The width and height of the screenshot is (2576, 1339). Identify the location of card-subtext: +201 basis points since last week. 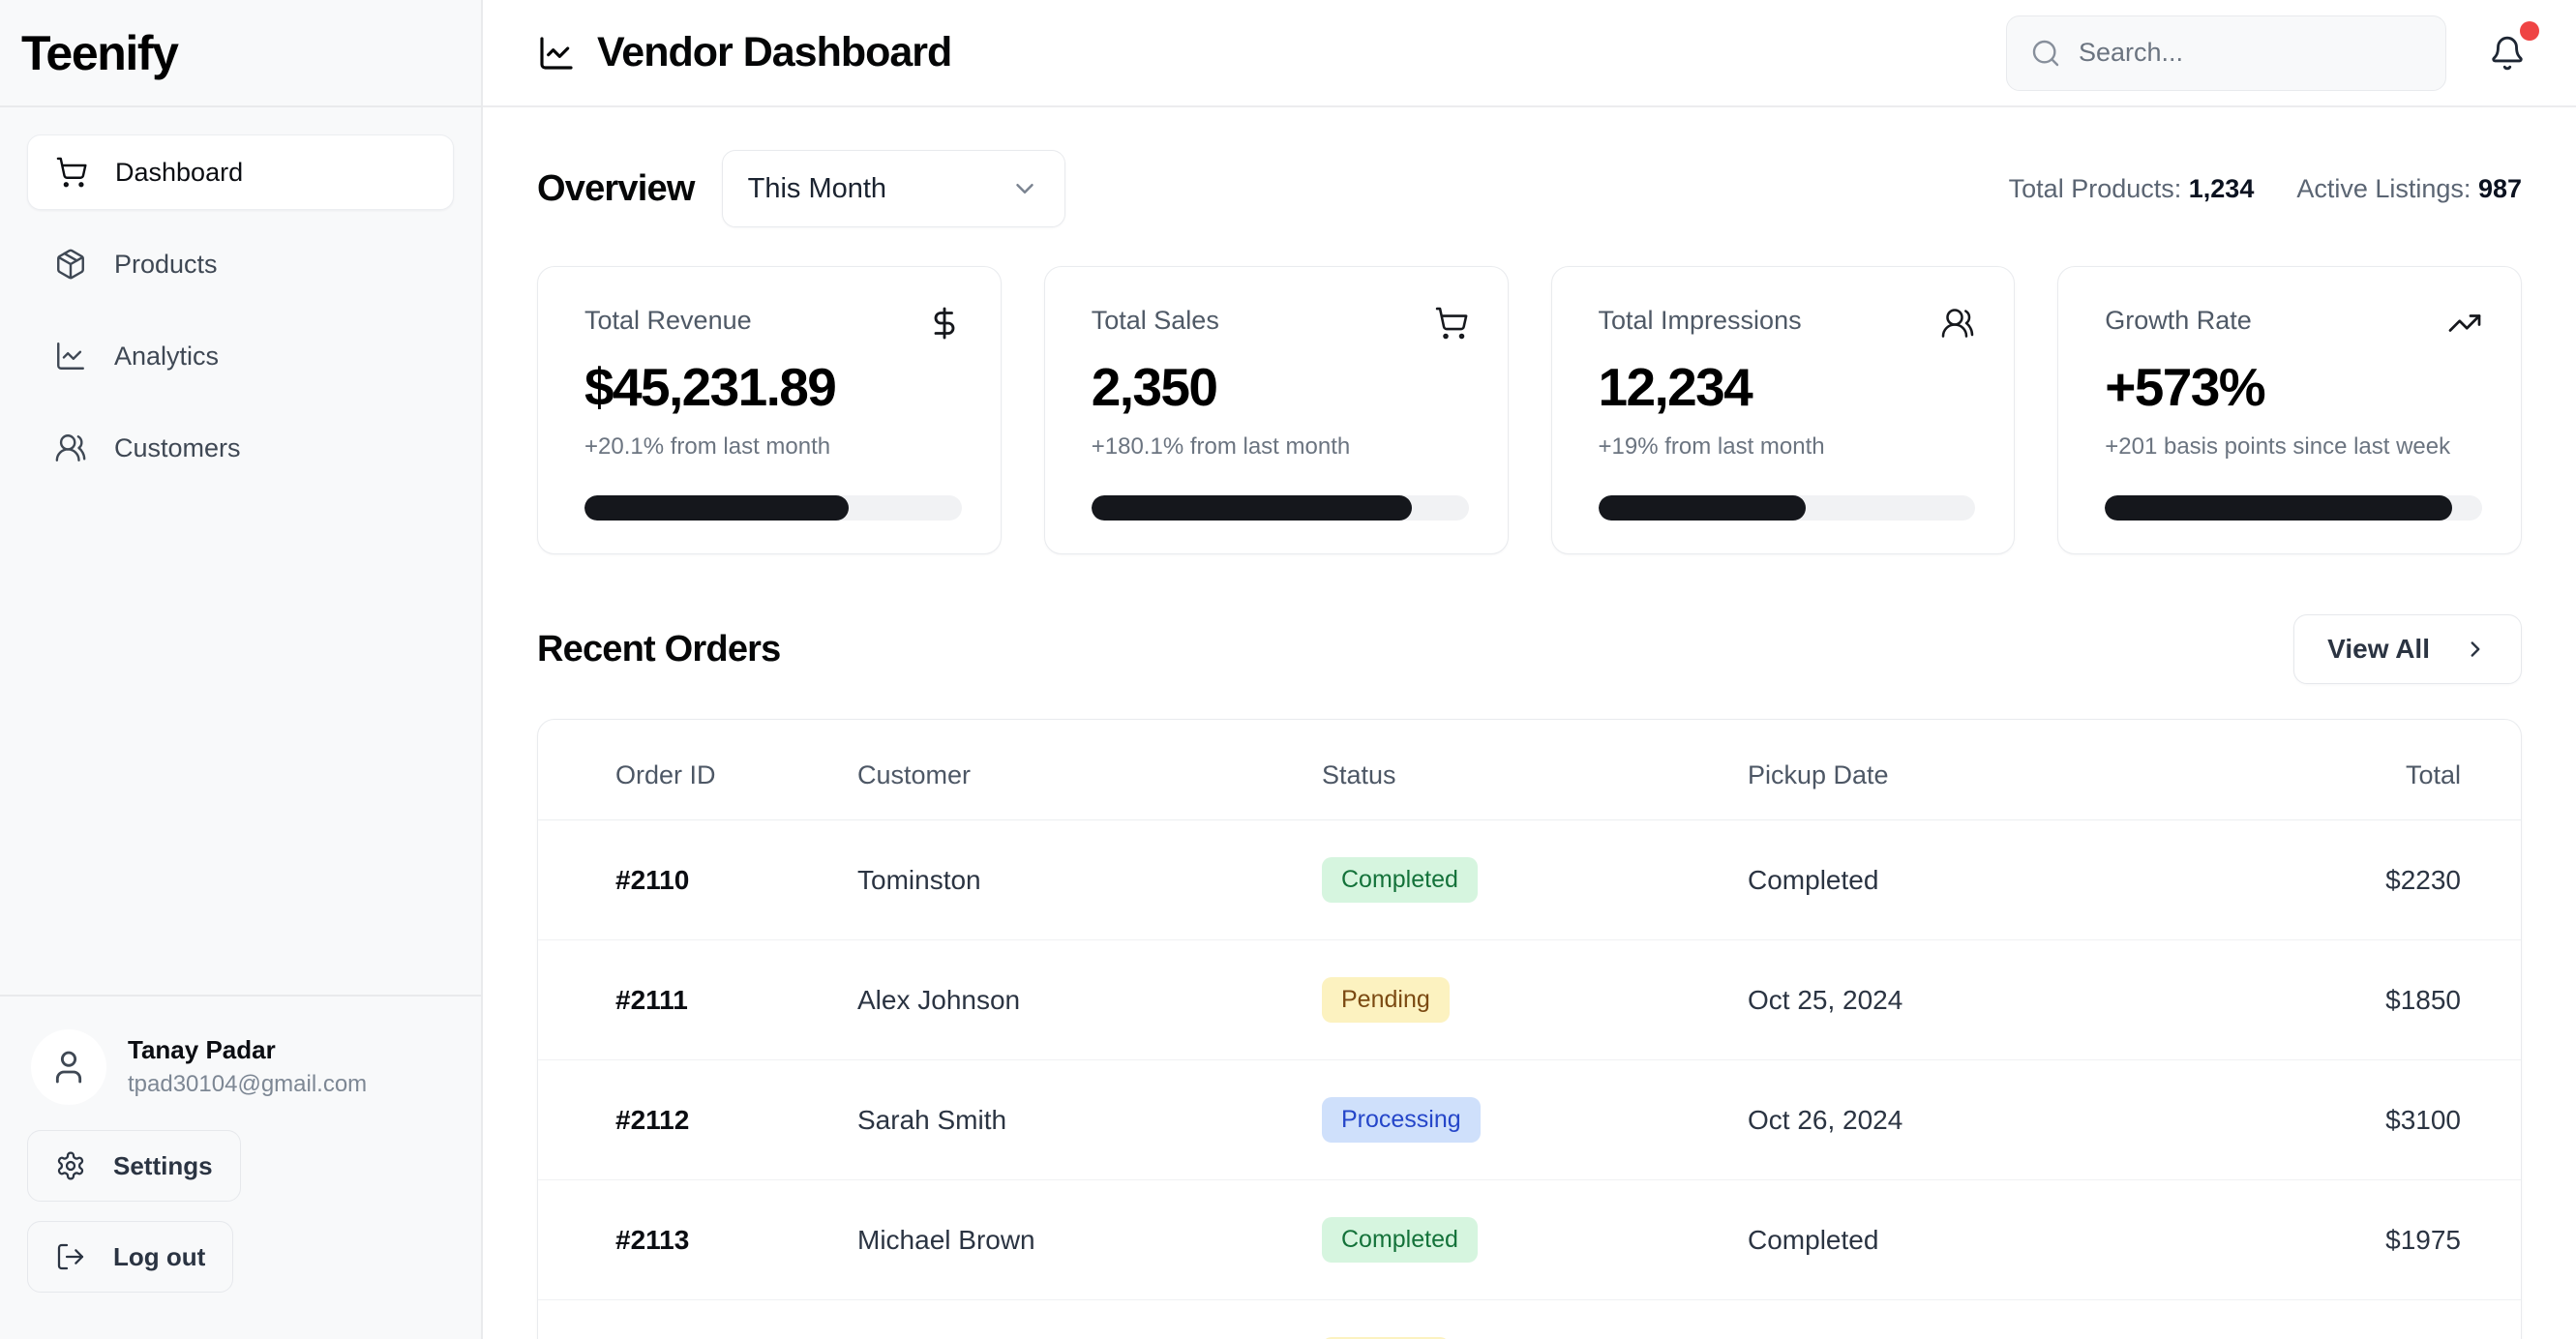
(2278, 446).